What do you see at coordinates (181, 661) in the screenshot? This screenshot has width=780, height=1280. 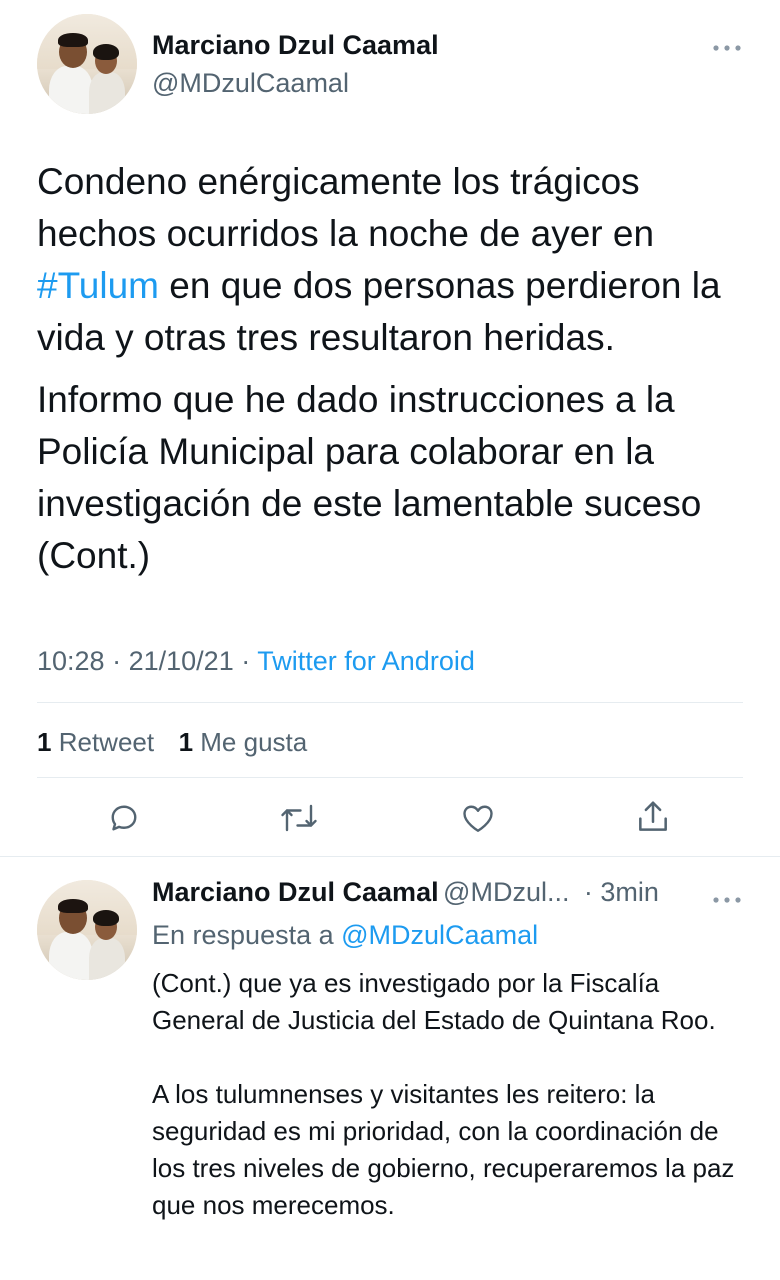 I see `tweet-date: 21/10/21` at bounding box center [181, 661].